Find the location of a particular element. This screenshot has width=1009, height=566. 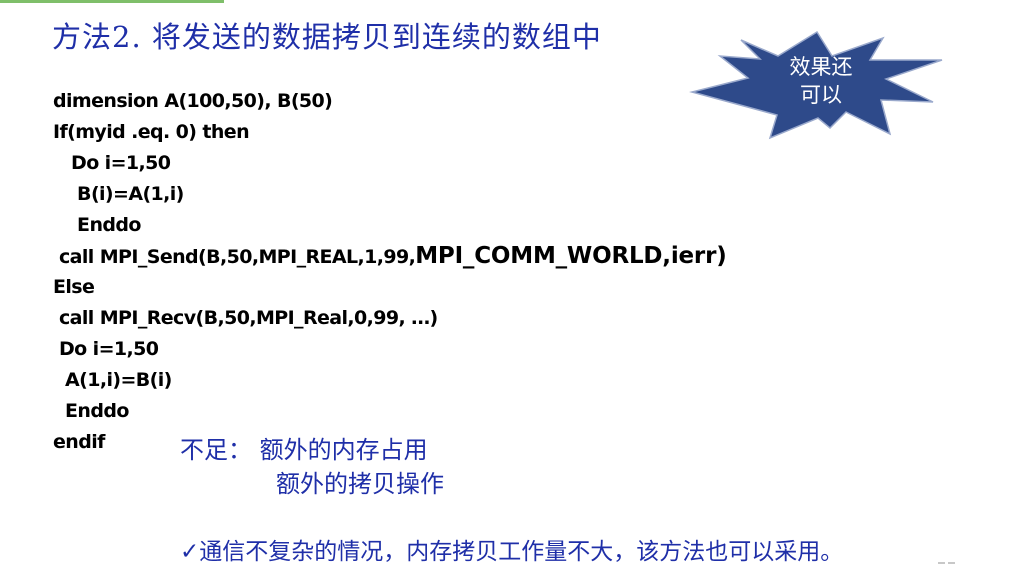

checkmark-icon: ✓ is located at coordinates (190, 552).